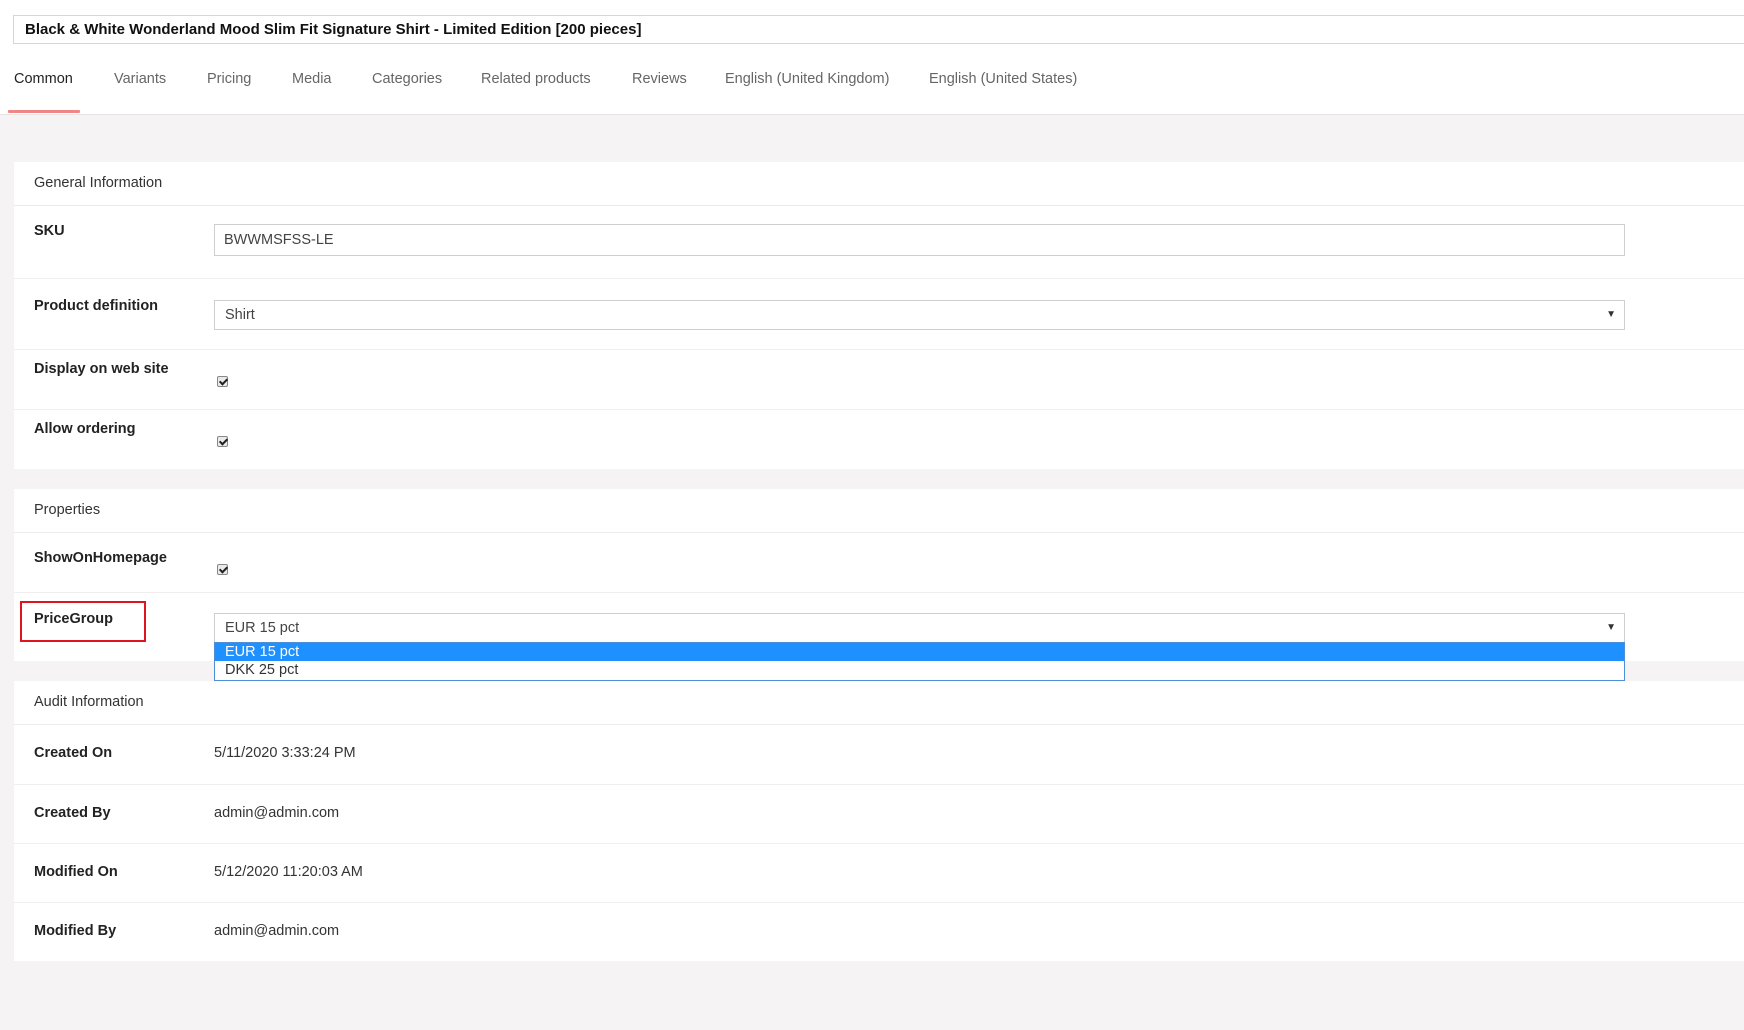 Image resolution: width=1744 pixels, height=1030 pixels. I want to click on tab-related-products: Related products, so click(536, 87).